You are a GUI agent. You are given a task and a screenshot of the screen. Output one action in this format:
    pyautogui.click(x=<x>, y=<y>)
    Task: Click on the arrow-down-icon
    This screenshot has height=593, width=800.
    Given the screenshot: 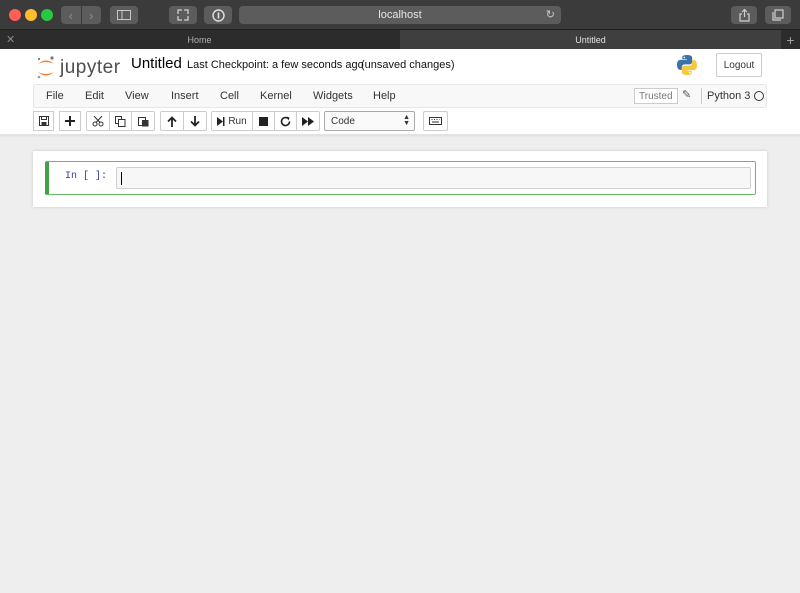 What is the action you would take?
    pyautogui.click(x=195, y=121)
    